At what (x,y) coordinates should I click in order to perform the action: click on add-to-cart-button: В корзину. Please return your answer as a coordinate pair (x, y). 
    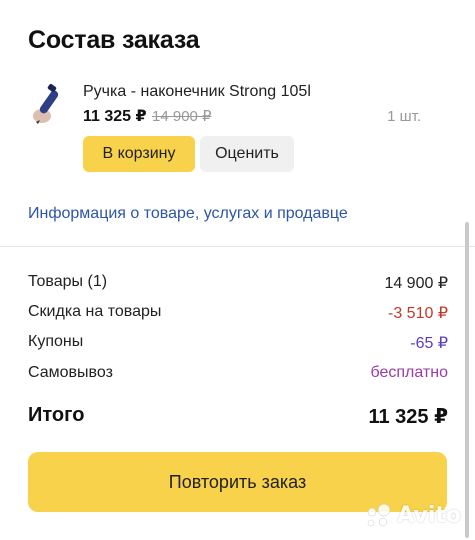
    Looking at the image, I should click on (139, 154).